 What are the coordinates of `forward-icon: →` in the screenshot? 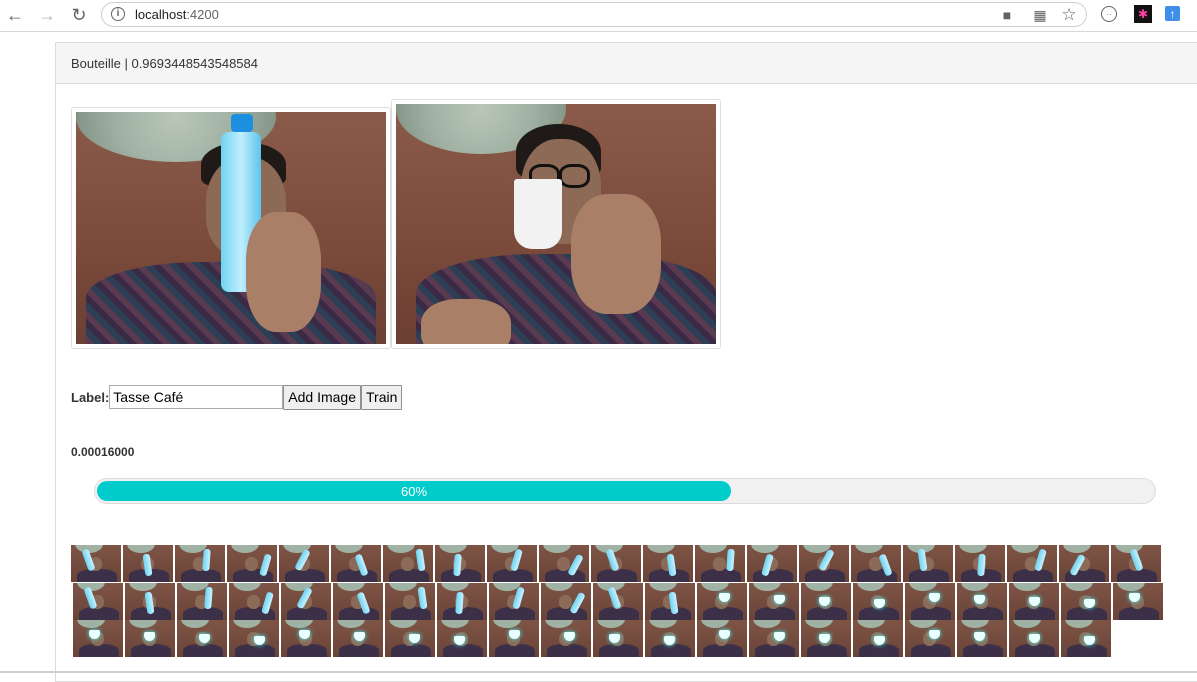 It's located at (47, 15).